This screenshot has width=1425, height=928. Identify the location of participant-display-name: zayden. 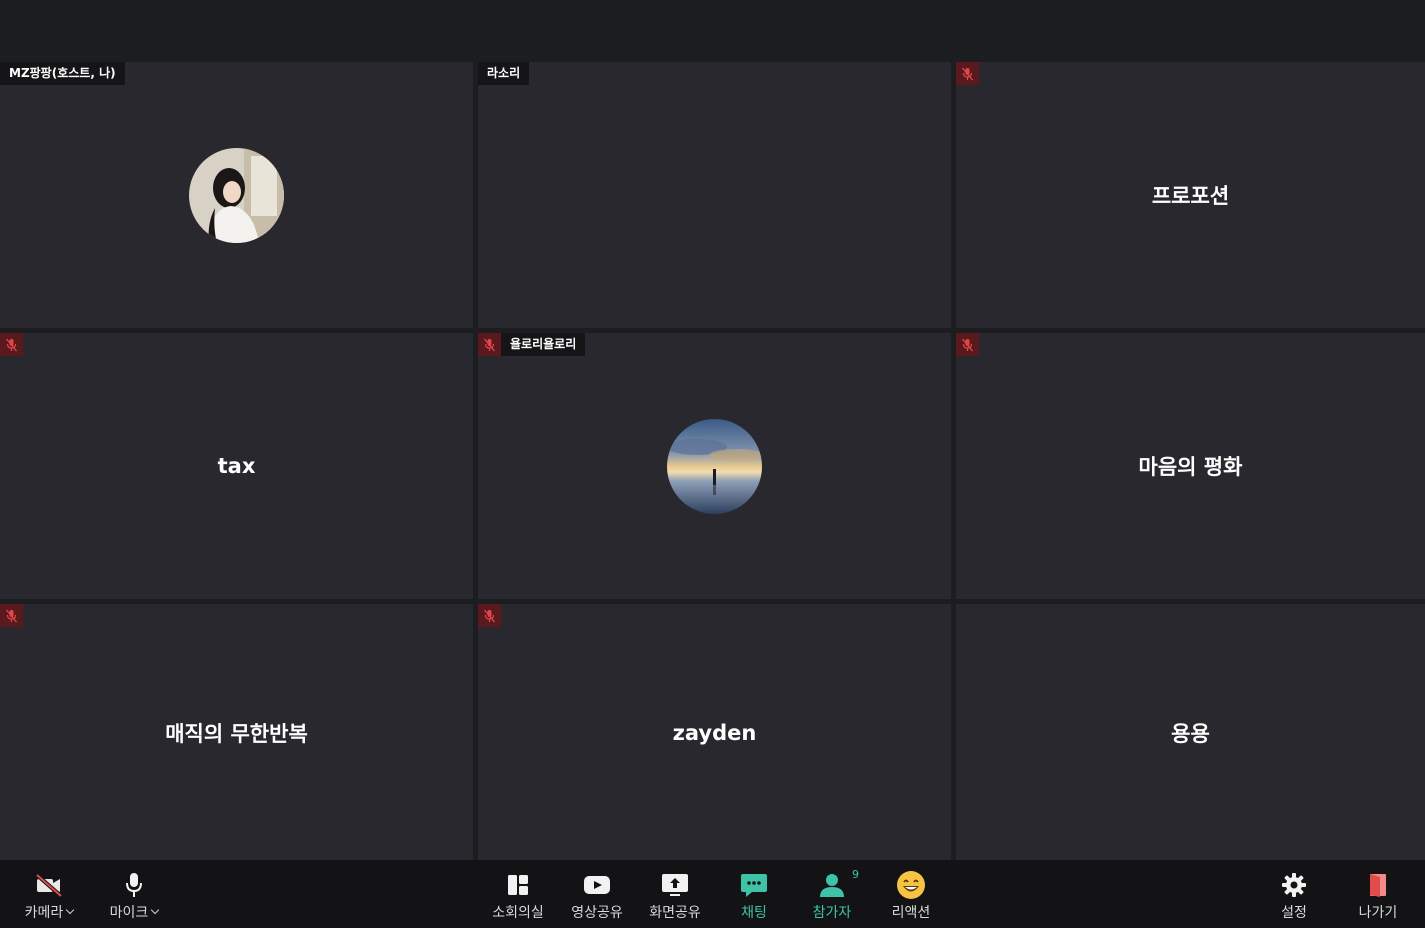
(714, 733).